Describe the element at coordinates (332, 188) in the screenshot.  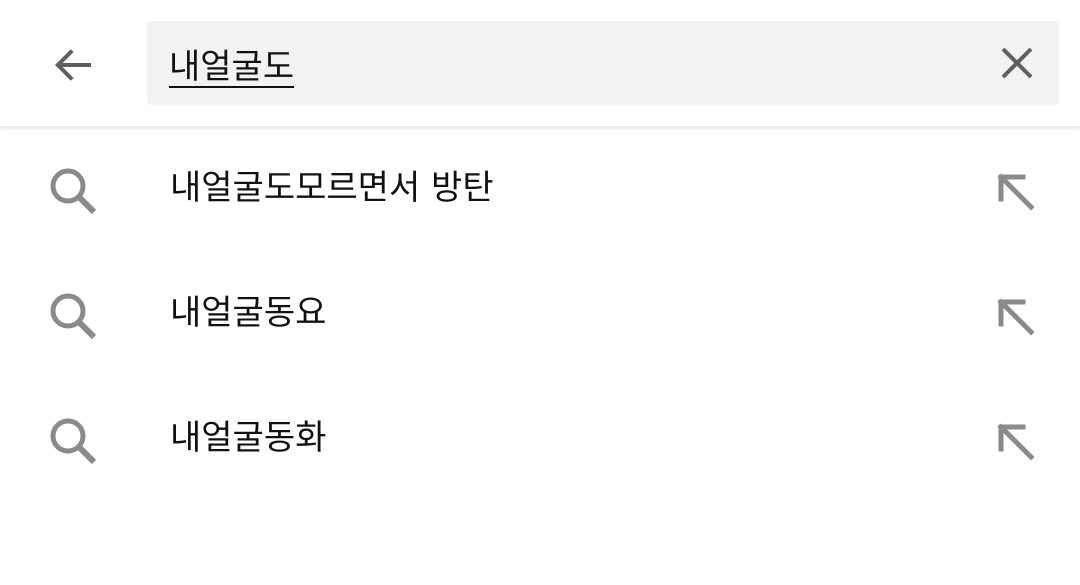
I see `suggestion-text: 내얼굴도모르면서 방탄` at that location.